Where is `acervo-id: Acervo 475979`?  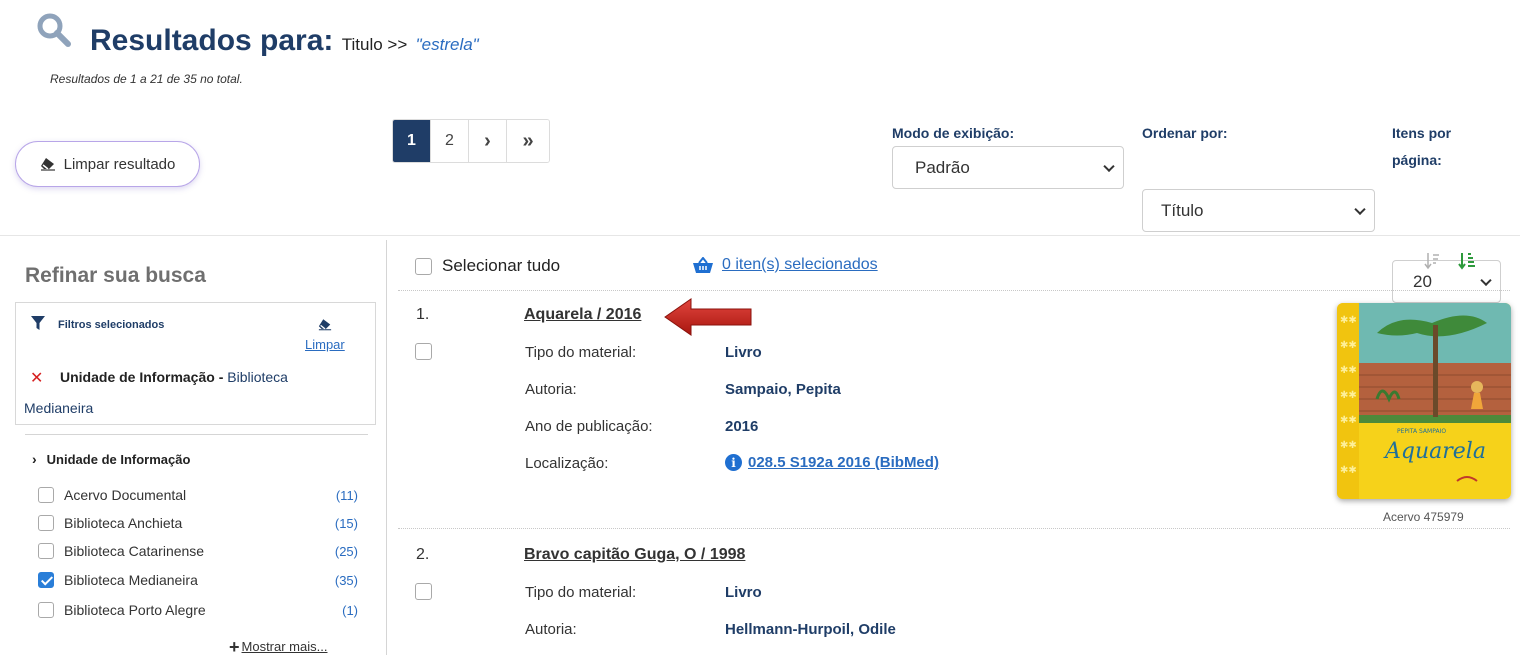 acervo-id: Acervo 475979 is located at coordinates (1423, 517).